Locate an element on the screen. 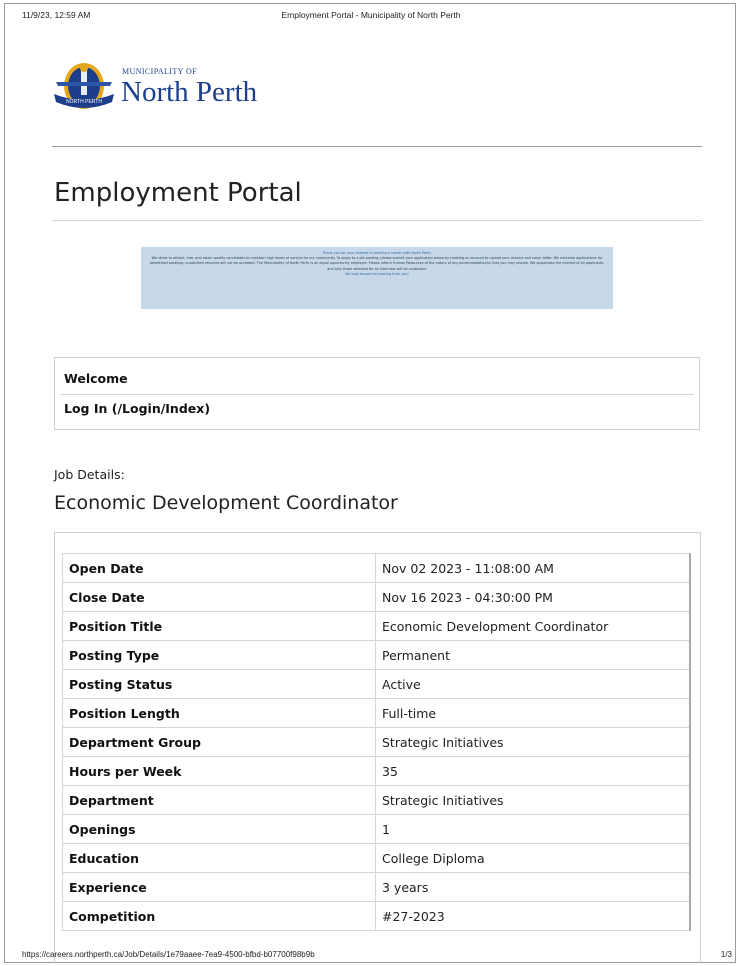 Image resolution: width=740 pixels, height=966 pixels. portal-nav: Welcome Log In (/Login/Index) is located at coordinates (377, 393).